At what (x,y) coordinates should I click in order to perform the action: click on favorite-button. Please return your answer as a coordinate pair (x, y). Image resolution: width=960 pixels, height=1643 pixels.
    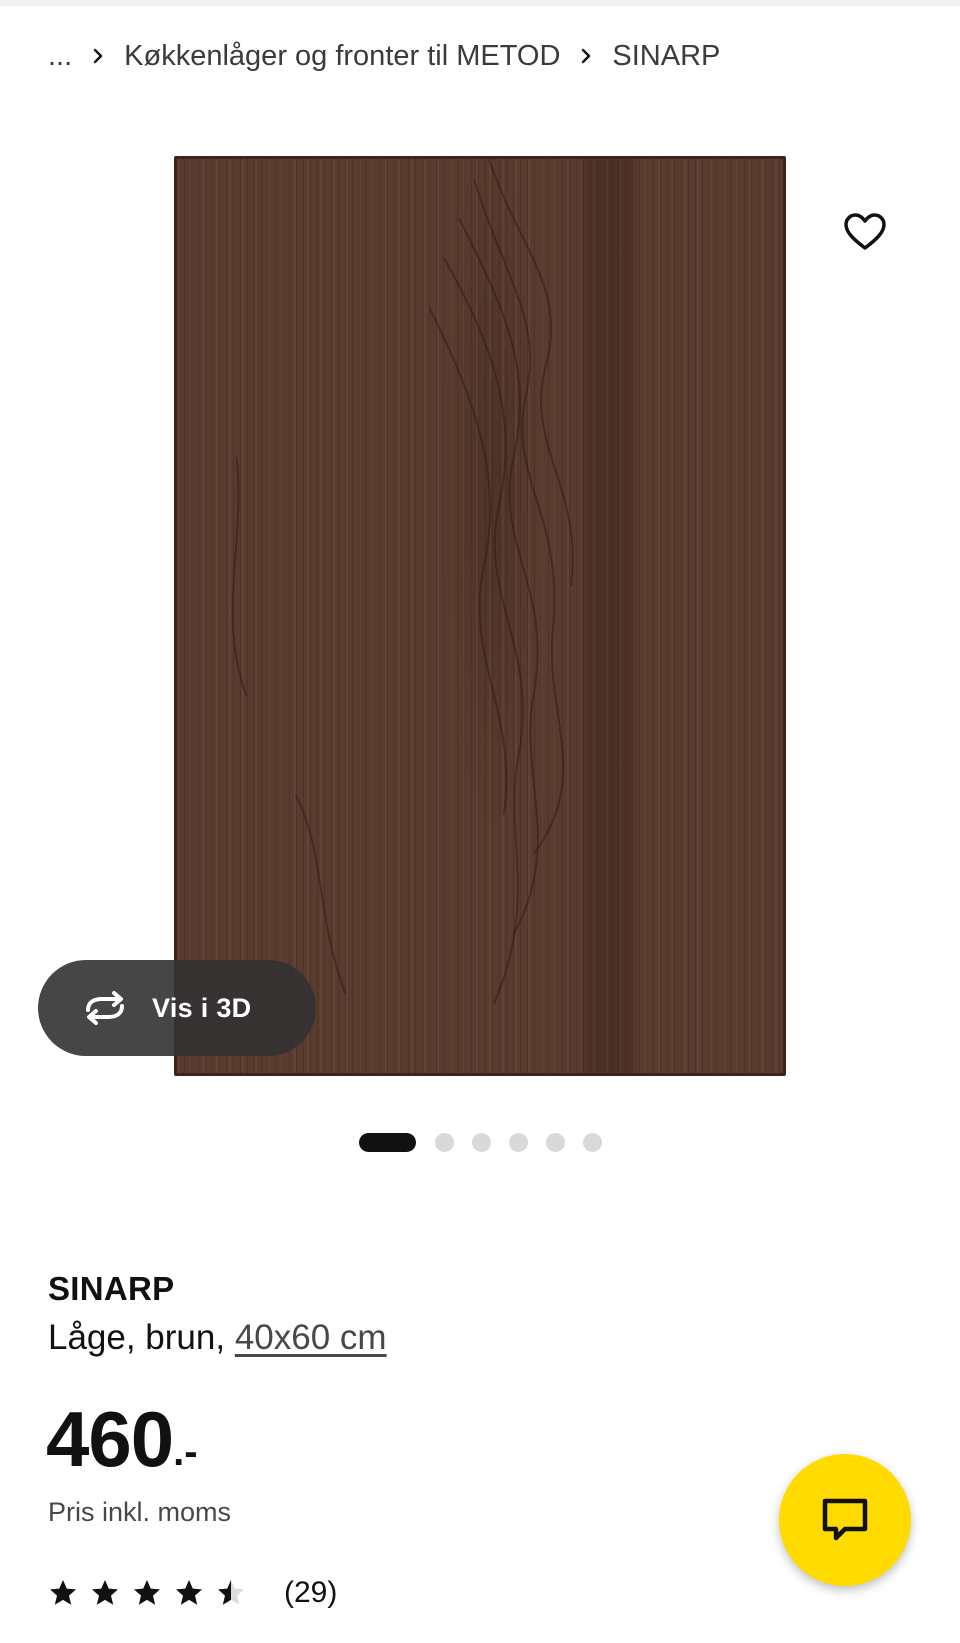
    Looking at the image, I should click on (865, 232).